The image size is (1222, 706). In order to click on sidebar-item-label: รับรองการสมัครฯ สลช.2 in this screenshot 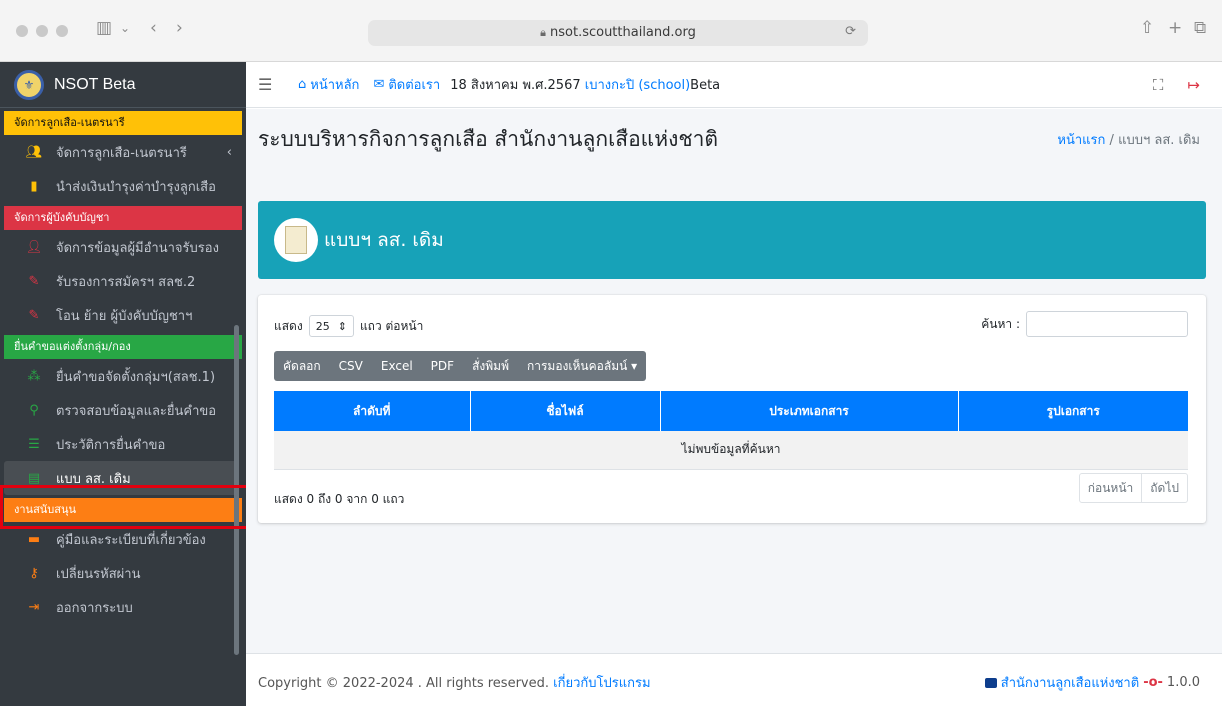, I will do `click(126, 282)`.